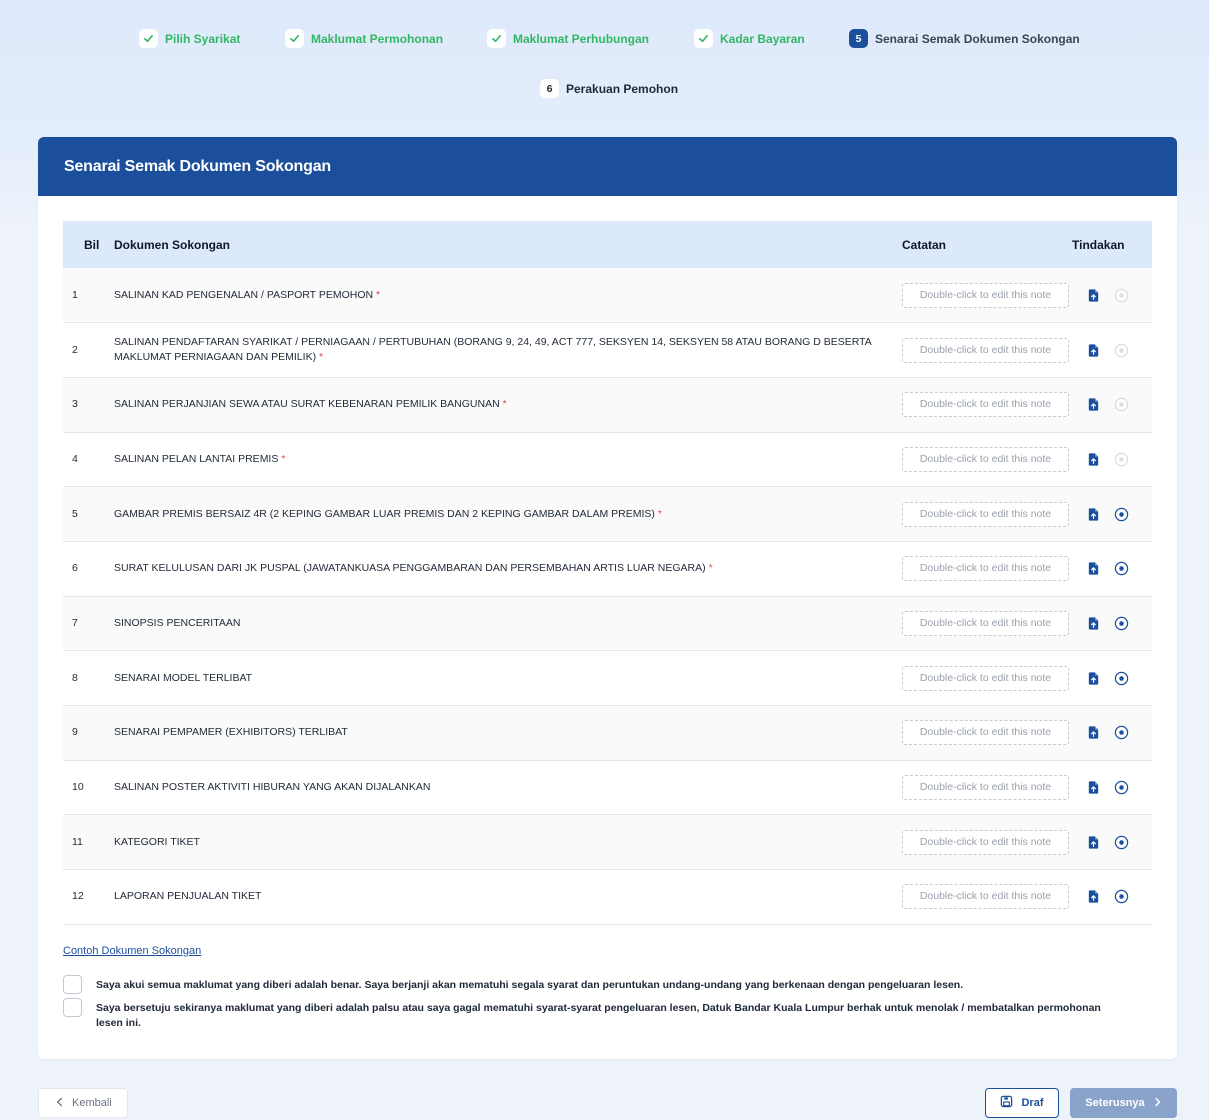 The height and width of the screenshot is (1120, 1209). Describe the element at coordinates (78, 896) in the screenshot. I see `row-number: 12` at that location.